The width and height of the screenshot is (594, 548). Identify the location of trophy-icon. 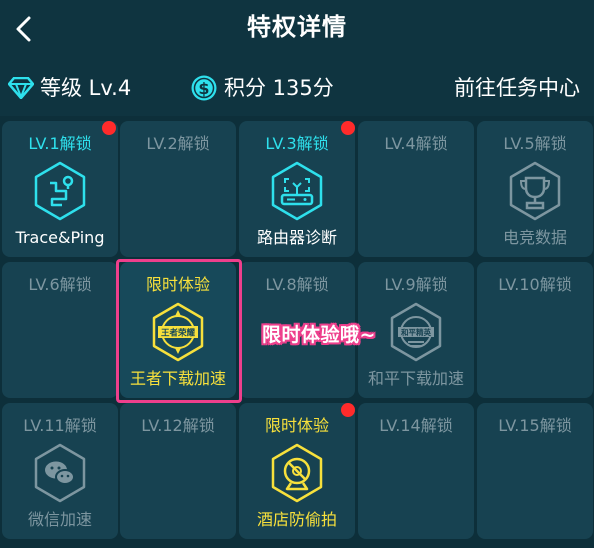
(535, 191).